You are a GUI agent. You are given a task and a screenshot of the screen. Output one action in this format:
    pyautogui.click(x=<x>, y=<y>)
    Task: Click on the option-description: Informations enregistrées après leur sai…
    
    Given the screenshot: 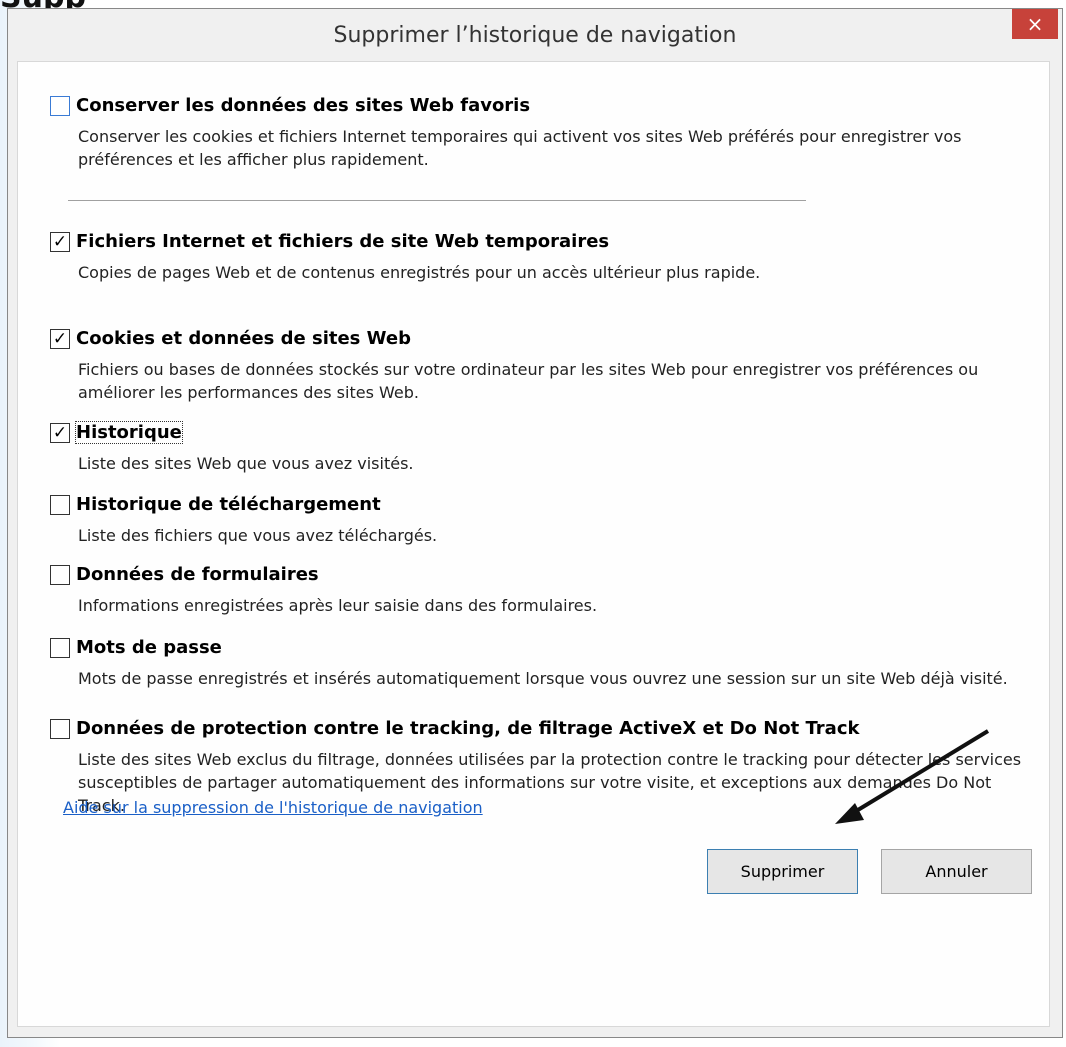 What is the action you would take?
    pyautogui.click(x=338, y=605)
    